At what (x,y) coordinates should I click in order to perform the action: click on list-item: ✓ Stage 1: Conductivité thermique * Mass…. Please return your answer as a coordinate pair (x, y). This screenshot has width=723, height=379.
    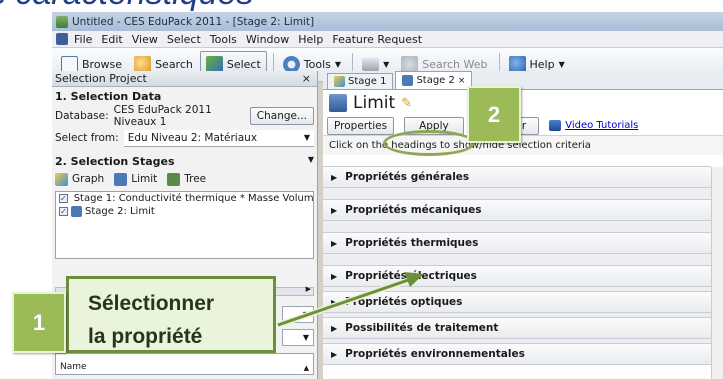
    Looking at the image, I should click on (184, 198).